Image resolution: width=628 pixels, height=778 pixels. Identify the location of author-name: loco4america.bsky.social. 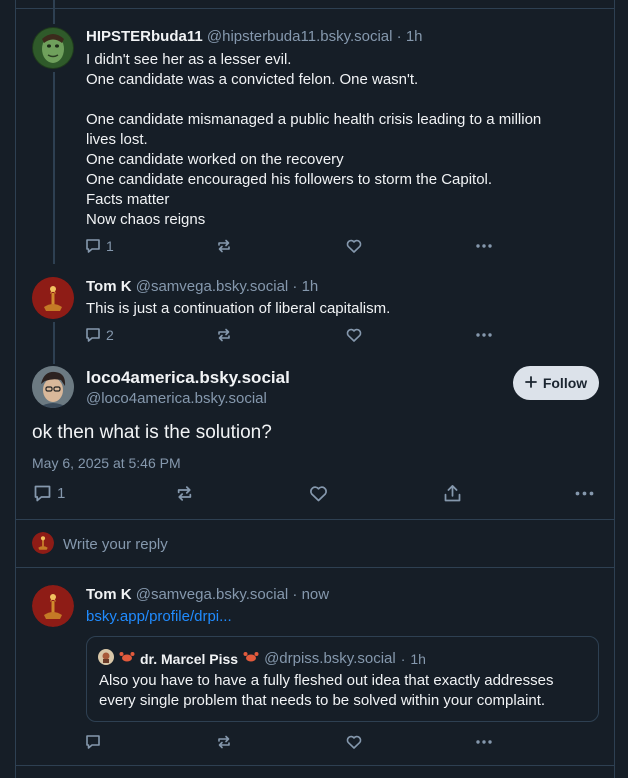
(188, 377).